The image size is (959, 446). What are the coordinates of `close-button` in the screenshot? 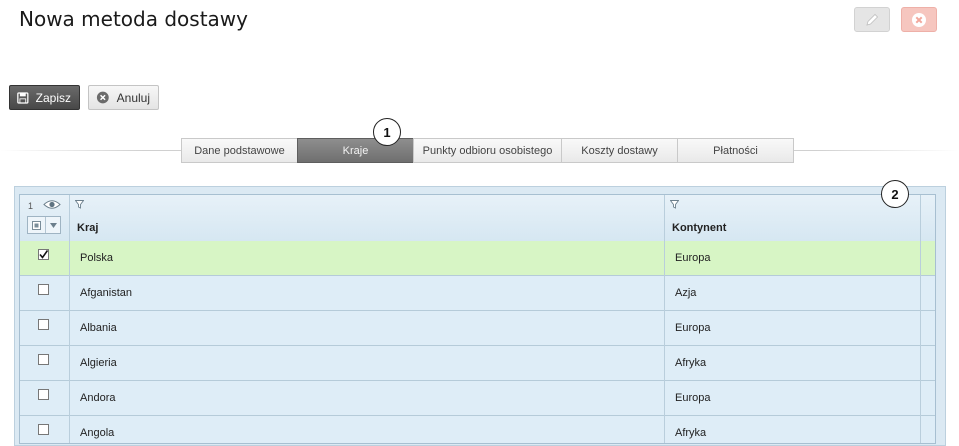 It's located at (919, 19).